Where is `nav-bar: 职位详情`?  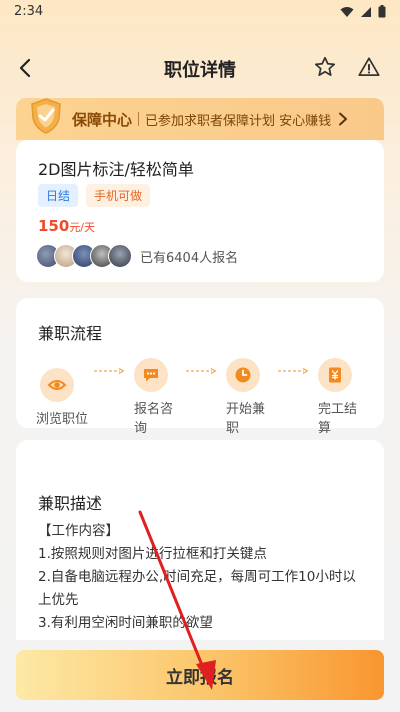 nav-bar: 职位详情 is located at coordinates (200, 68).